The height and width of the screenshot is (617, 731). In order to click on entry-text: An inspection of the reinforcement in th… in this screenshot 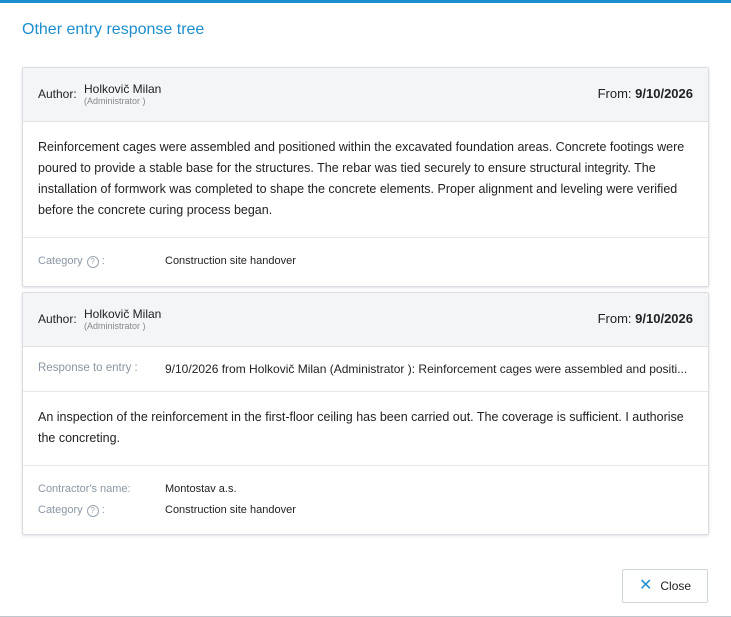, I will do `click(365, 429)`.